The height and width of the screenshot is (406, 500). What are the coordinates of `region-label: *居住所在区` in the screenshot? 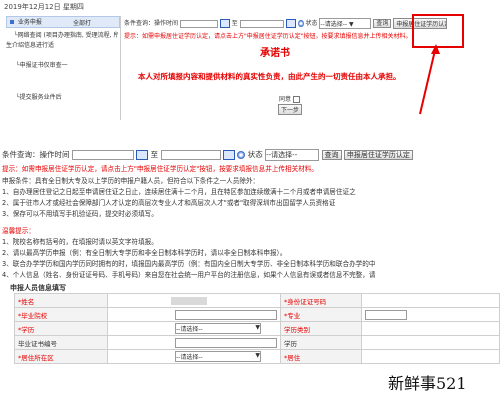 It's located at (61, 356).